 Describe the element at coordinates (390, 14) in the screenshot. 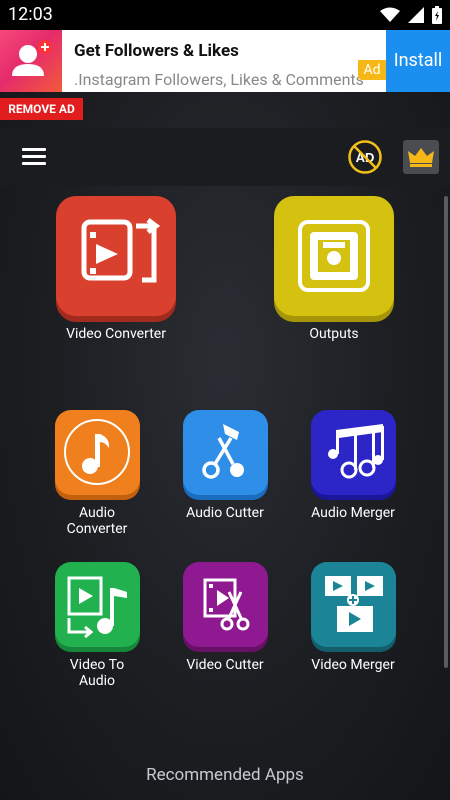

I see `wifi-icon` at that location.